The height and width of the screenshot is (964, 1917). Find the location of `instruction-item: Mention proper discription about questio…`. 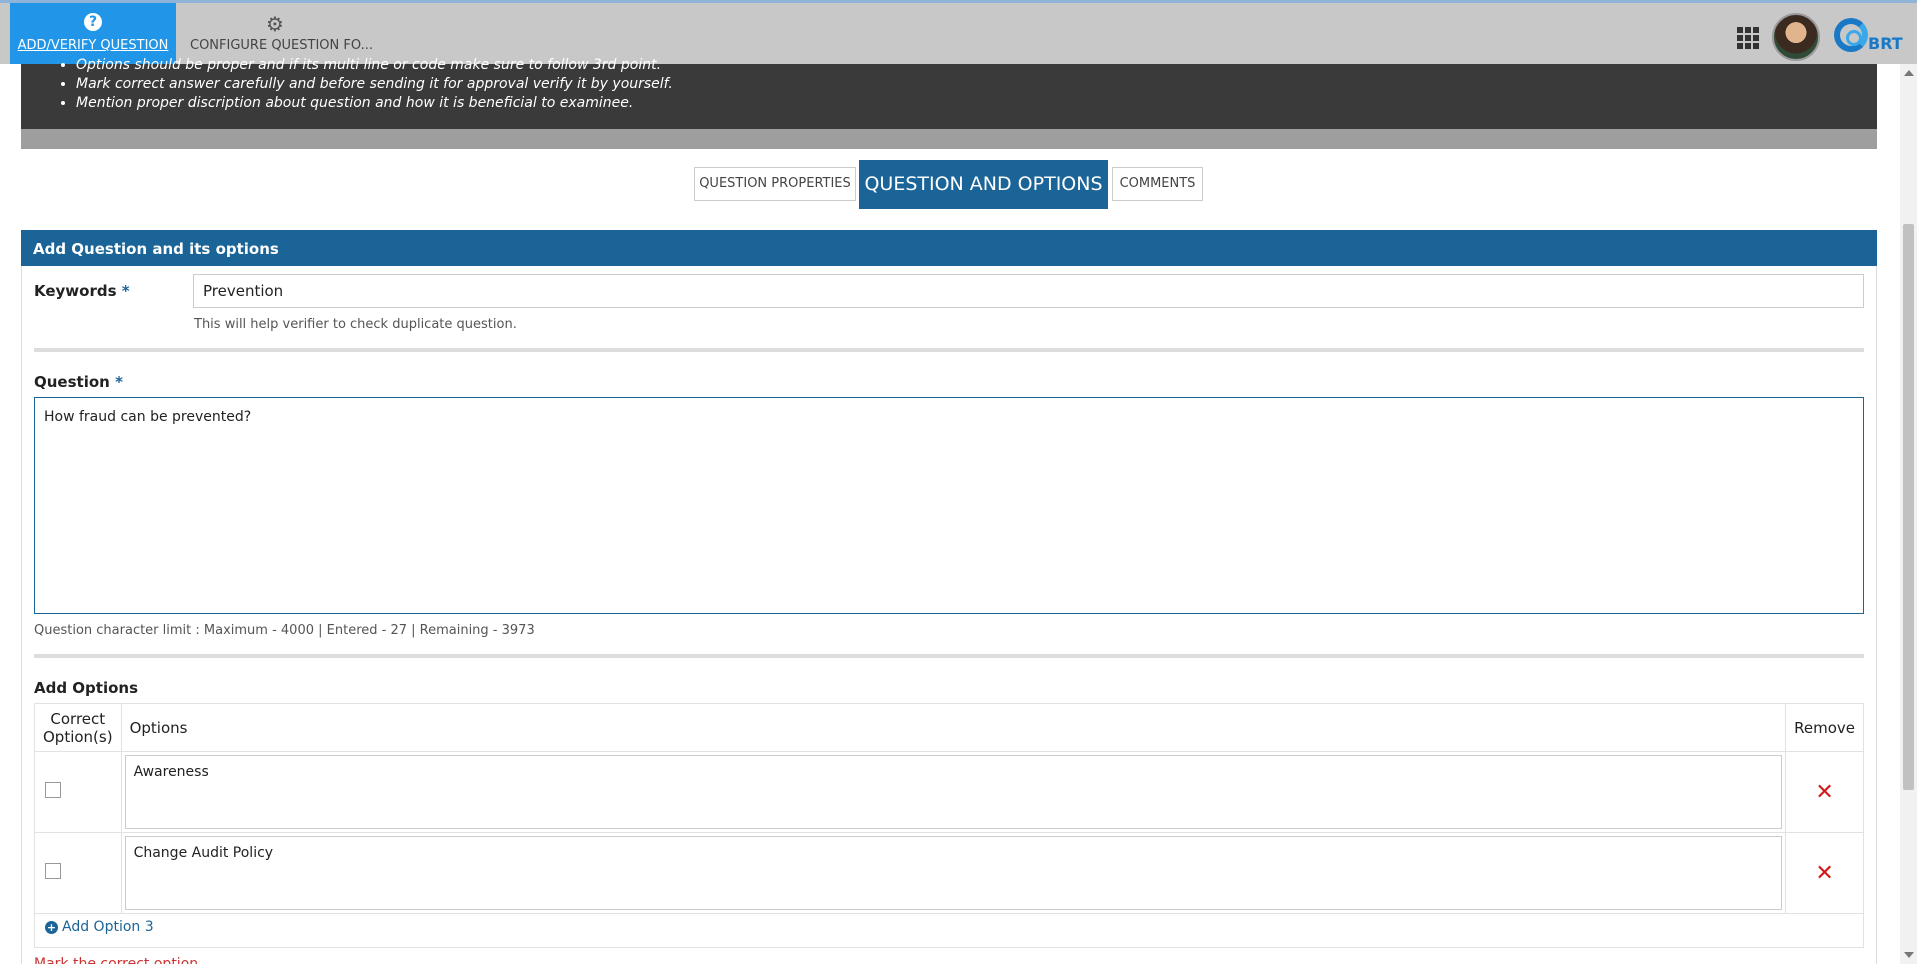

instruction-item: Mention proper discription about questio… is located at coordinates (374, 103).